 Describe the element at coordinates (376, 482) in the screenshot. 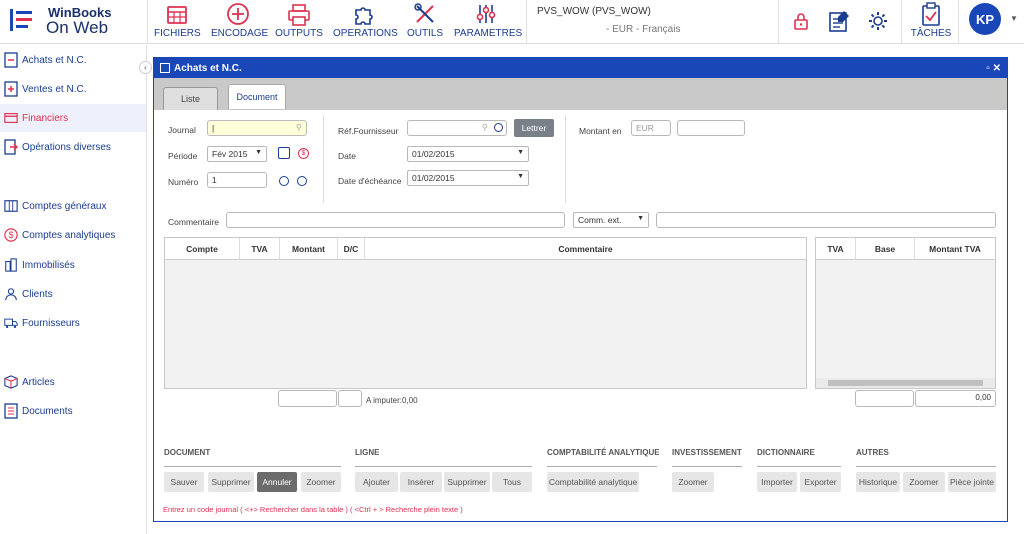

I see `ajouter-button: Ajouter` at that location.